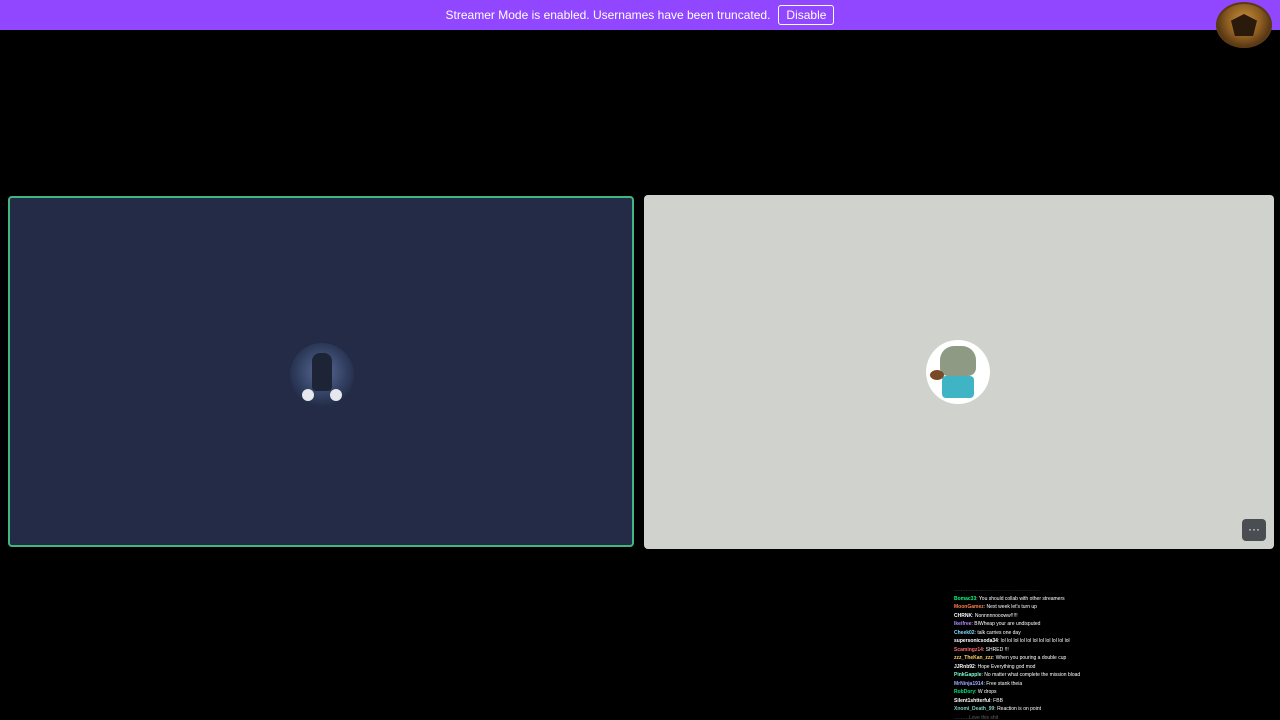 This screenshot has height=720, width=1280. I want to click on chat-message: MoonGamez: Next week let's turn up, so click(1034, 607).